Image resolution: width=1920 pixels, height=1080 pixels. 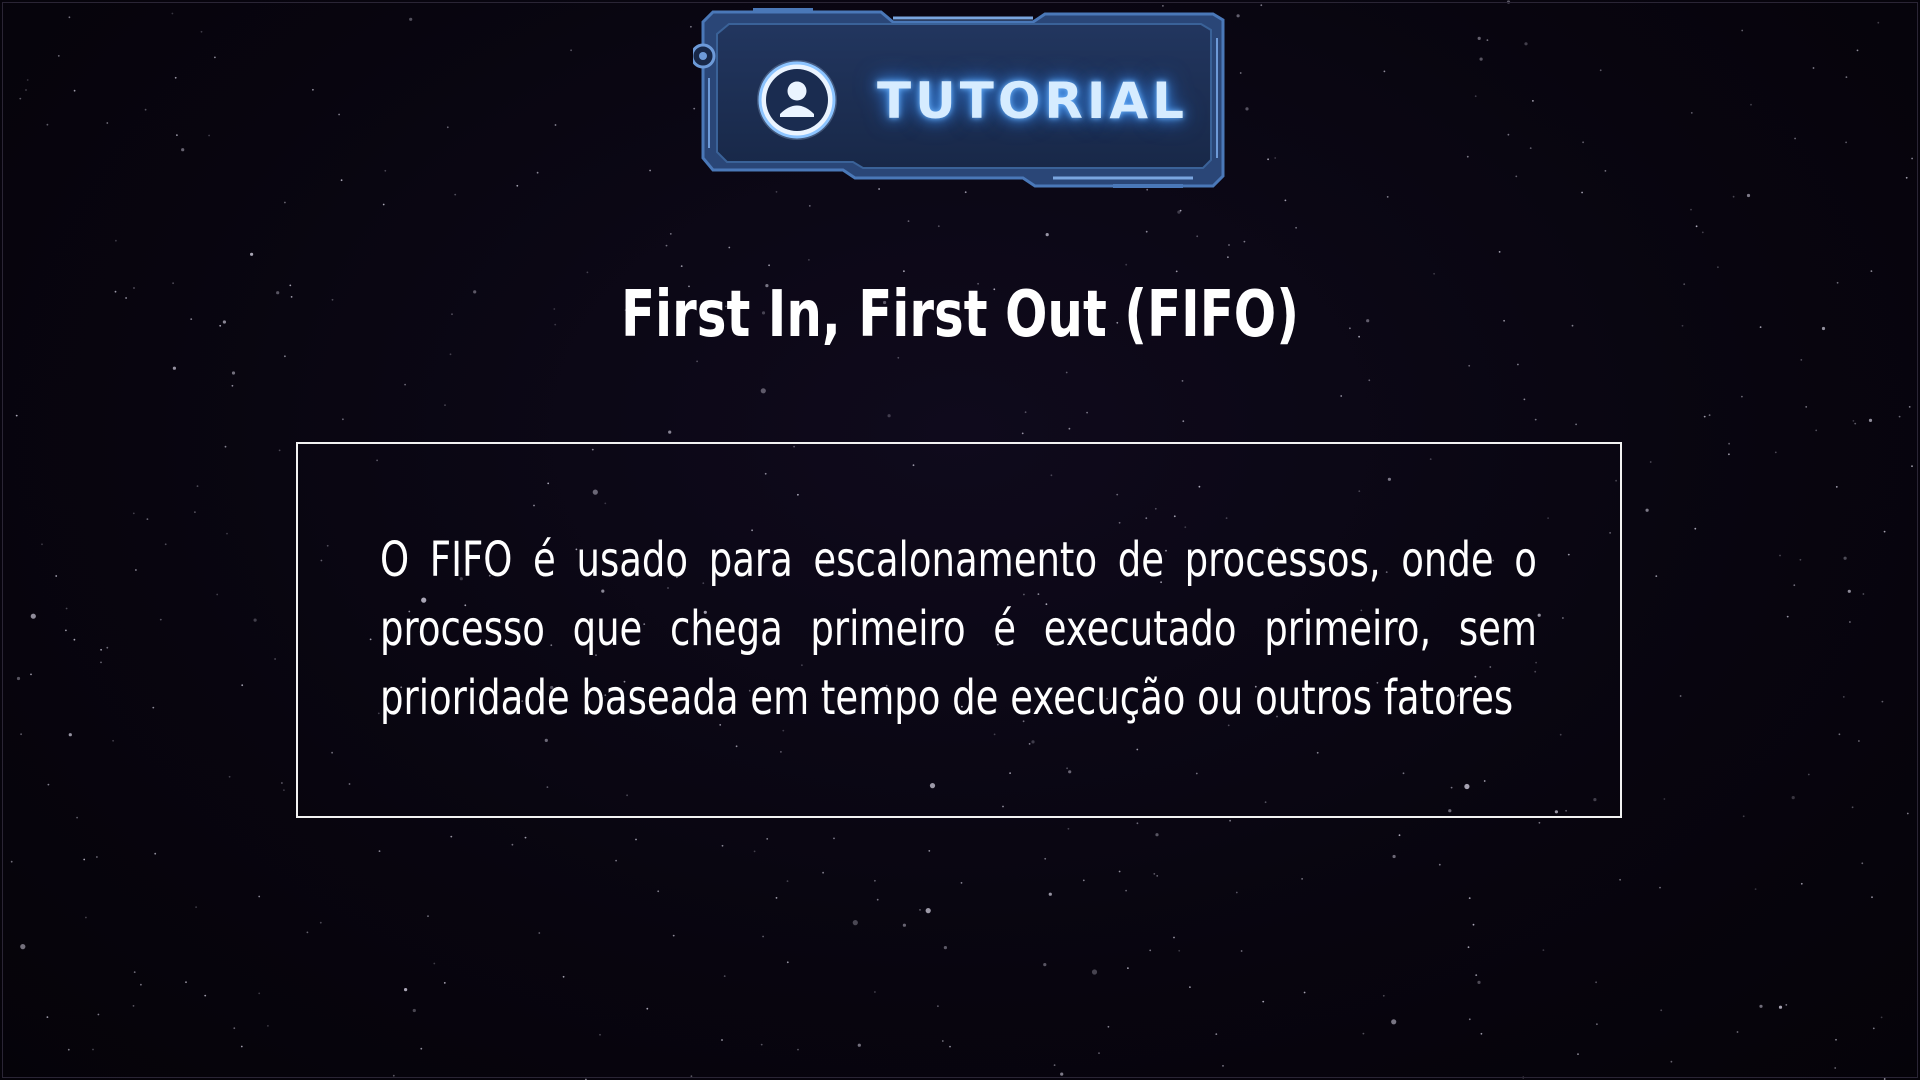 I want to click on tutorial-label: TUTORIAL, so click(x=1032, y=101).